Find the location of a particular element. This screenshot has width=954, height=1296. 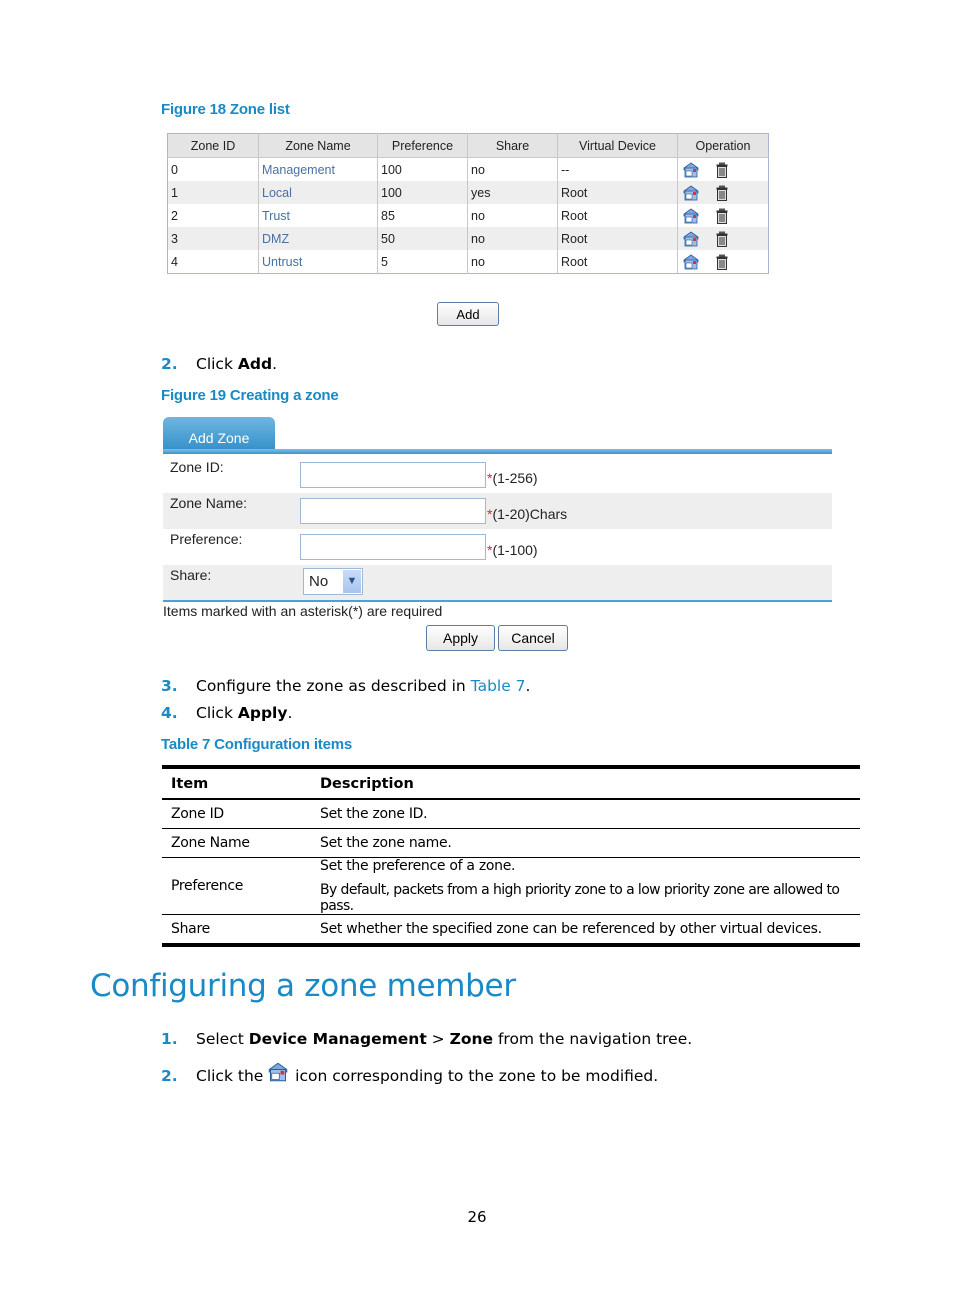

step-number: 3. is located at coordinates (169, 686).